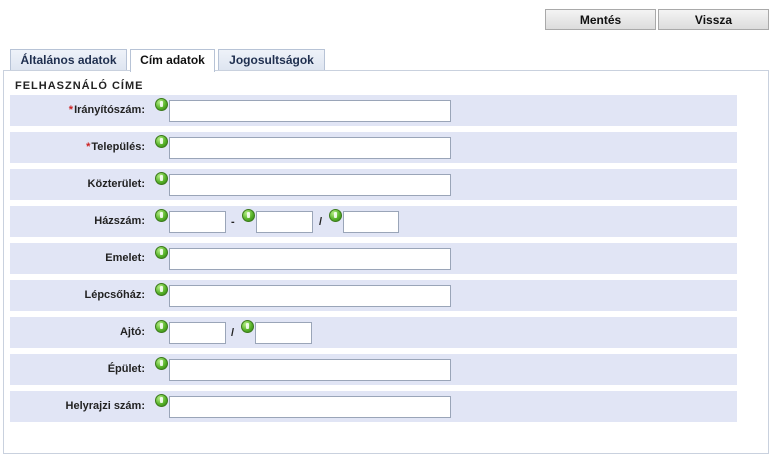 The width and height of the screenshot is (778, 465). I want to click on row-city: *Település:, so click(373, 147).